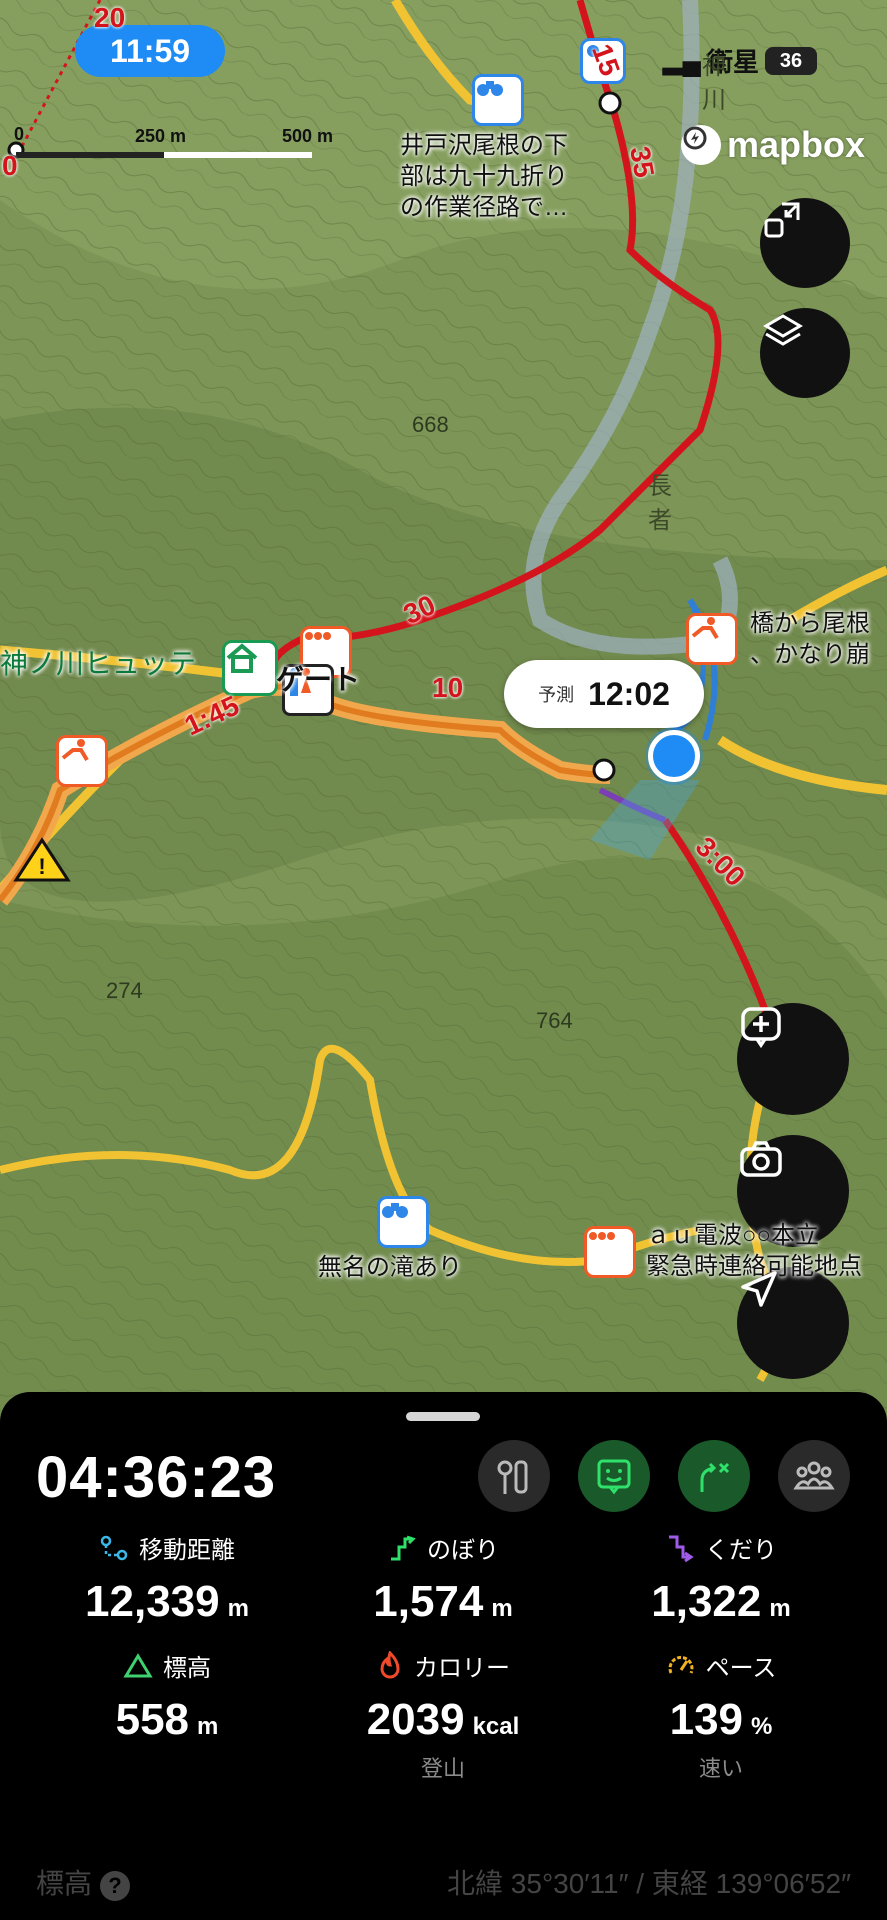 This screenshot has width=887, height=1920. I want to click on coordinates: 北緯 35°30′11″ / 東経 139°06′52″, so click(649, 1883).